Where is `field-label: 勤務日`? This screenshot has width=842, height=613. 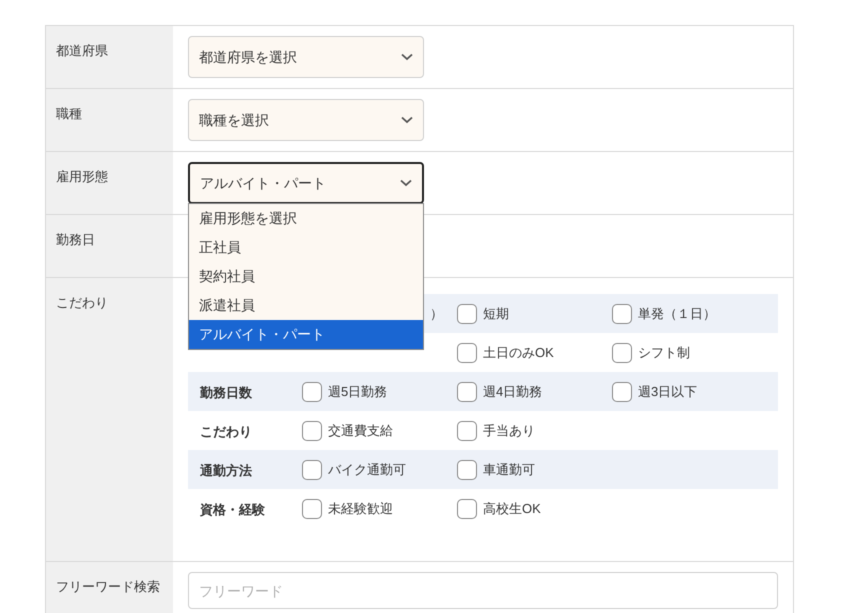 field-label: 勤務日 is located at coordinates (75, 239).